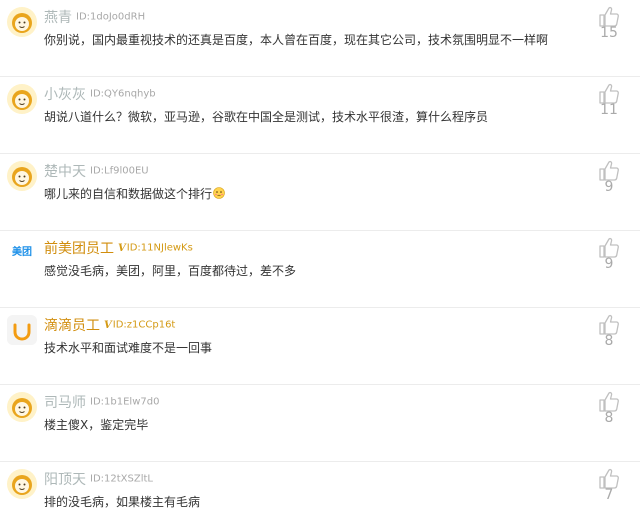 The width and height of the screenshot is (640, 511). Describe the element at coordinates (65, 480) in the screenshot. I see `username: 阳顶天` at that location.